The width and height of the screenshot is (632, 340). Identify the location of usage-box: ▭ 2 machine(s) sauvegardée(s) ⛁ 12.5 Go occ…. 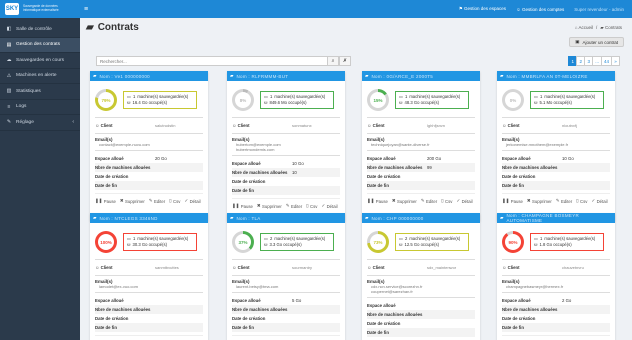
(432, 242).